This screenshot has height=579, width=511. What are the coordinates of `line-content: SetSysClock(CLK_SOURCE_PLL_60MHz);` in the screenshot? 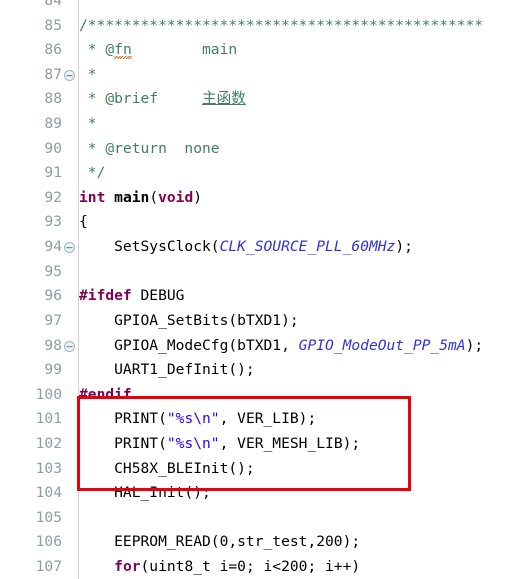 It's located at (246, 247).